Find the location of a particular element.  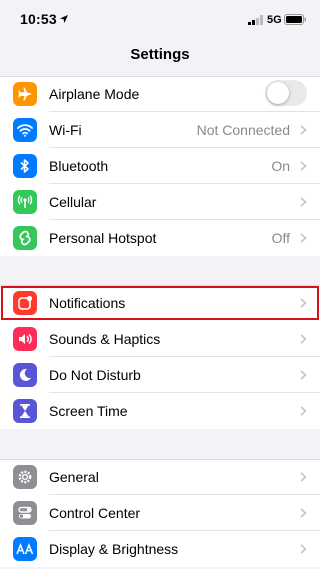

text-size-icon is located at coordinates (25, 549).